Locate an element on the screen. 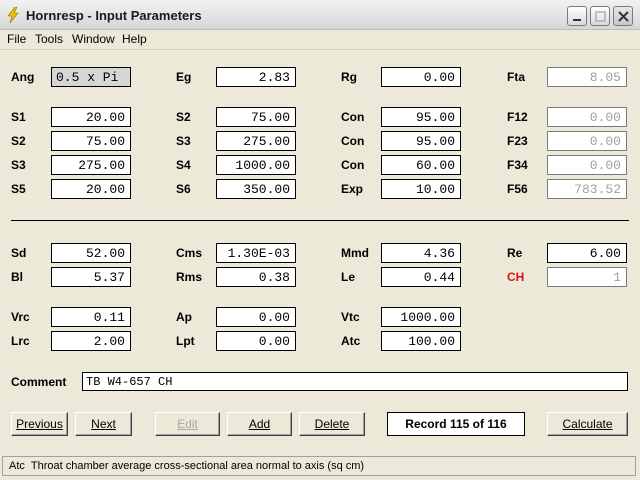 The width and height of the screenshot is (640, 480). menu-window: Window is located at coordinates (93, 39).